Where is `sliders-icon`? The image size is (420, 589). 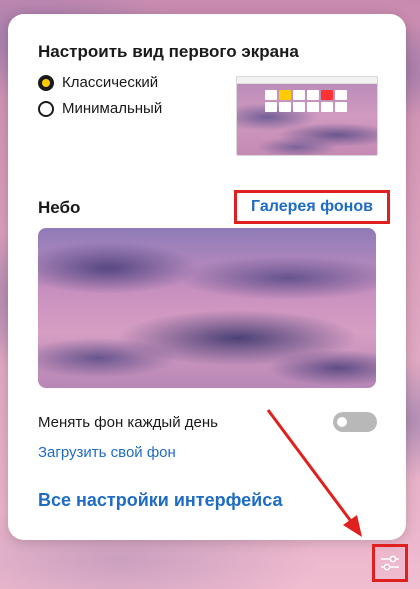 sliders-icon is located at coordinates (390, 563).